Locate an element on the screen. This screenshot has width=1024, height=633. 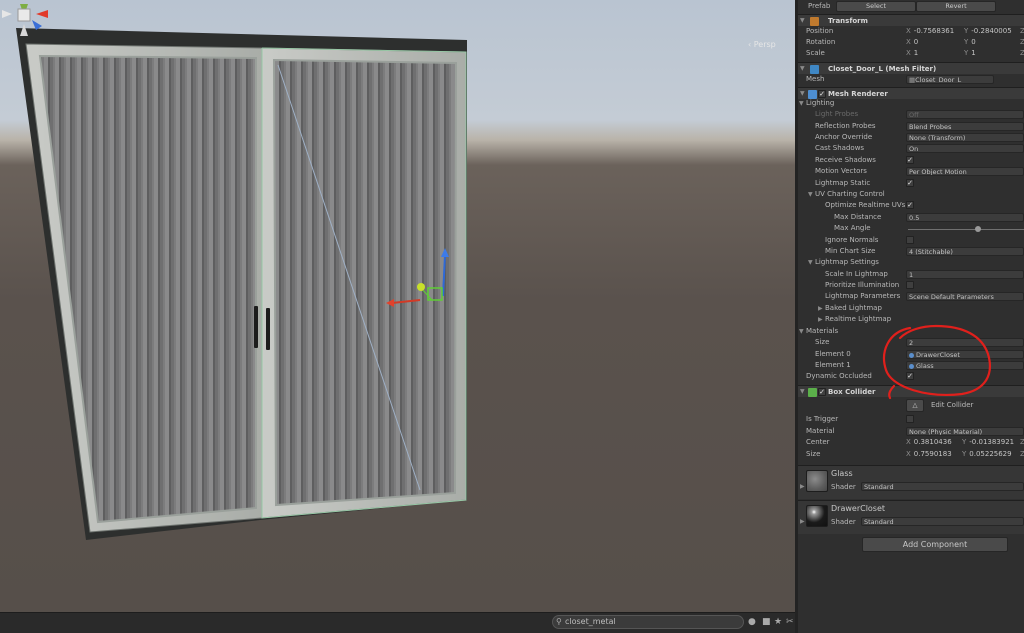
center-x-field: X 0.3810436 is located at coordinates (929, 442).